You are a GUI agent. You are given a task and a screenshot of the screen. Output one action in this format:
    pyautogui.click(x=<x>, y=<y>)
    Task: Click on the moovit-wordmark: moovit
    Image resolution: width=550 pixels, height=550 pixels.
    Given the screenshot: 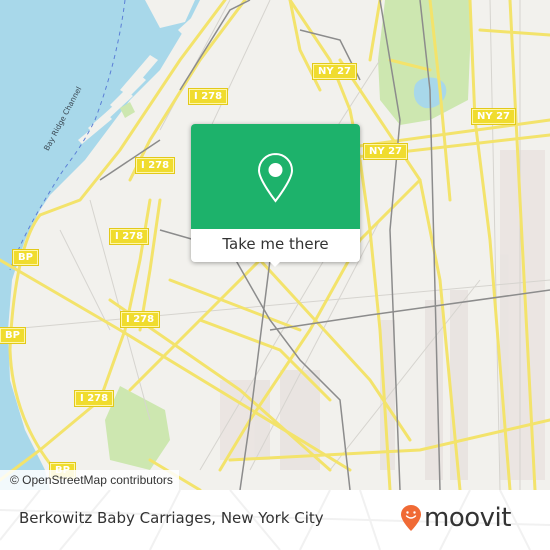 What is the action you would take?
    pyautogui.click(x=467, y=518)
    